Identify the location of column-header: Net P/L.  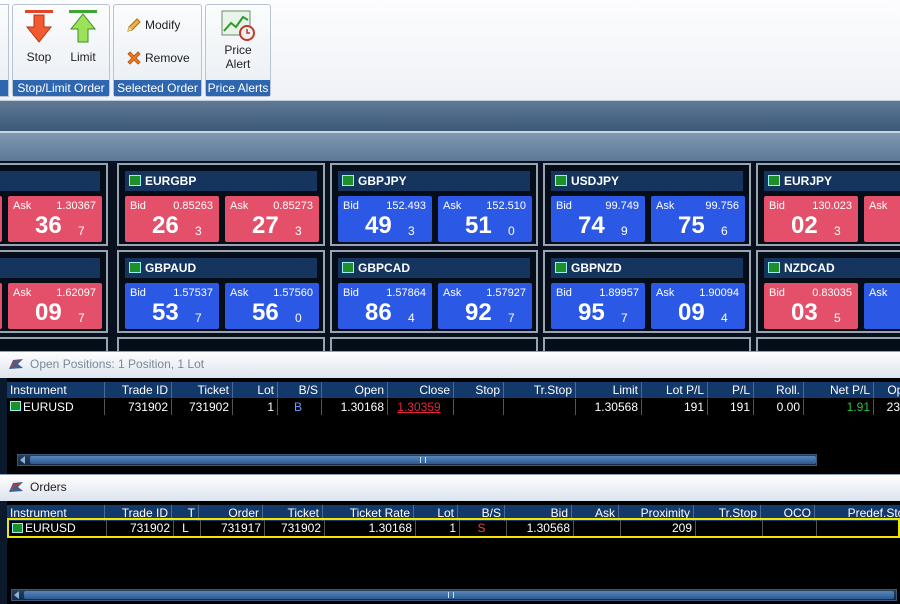
(839, 390).